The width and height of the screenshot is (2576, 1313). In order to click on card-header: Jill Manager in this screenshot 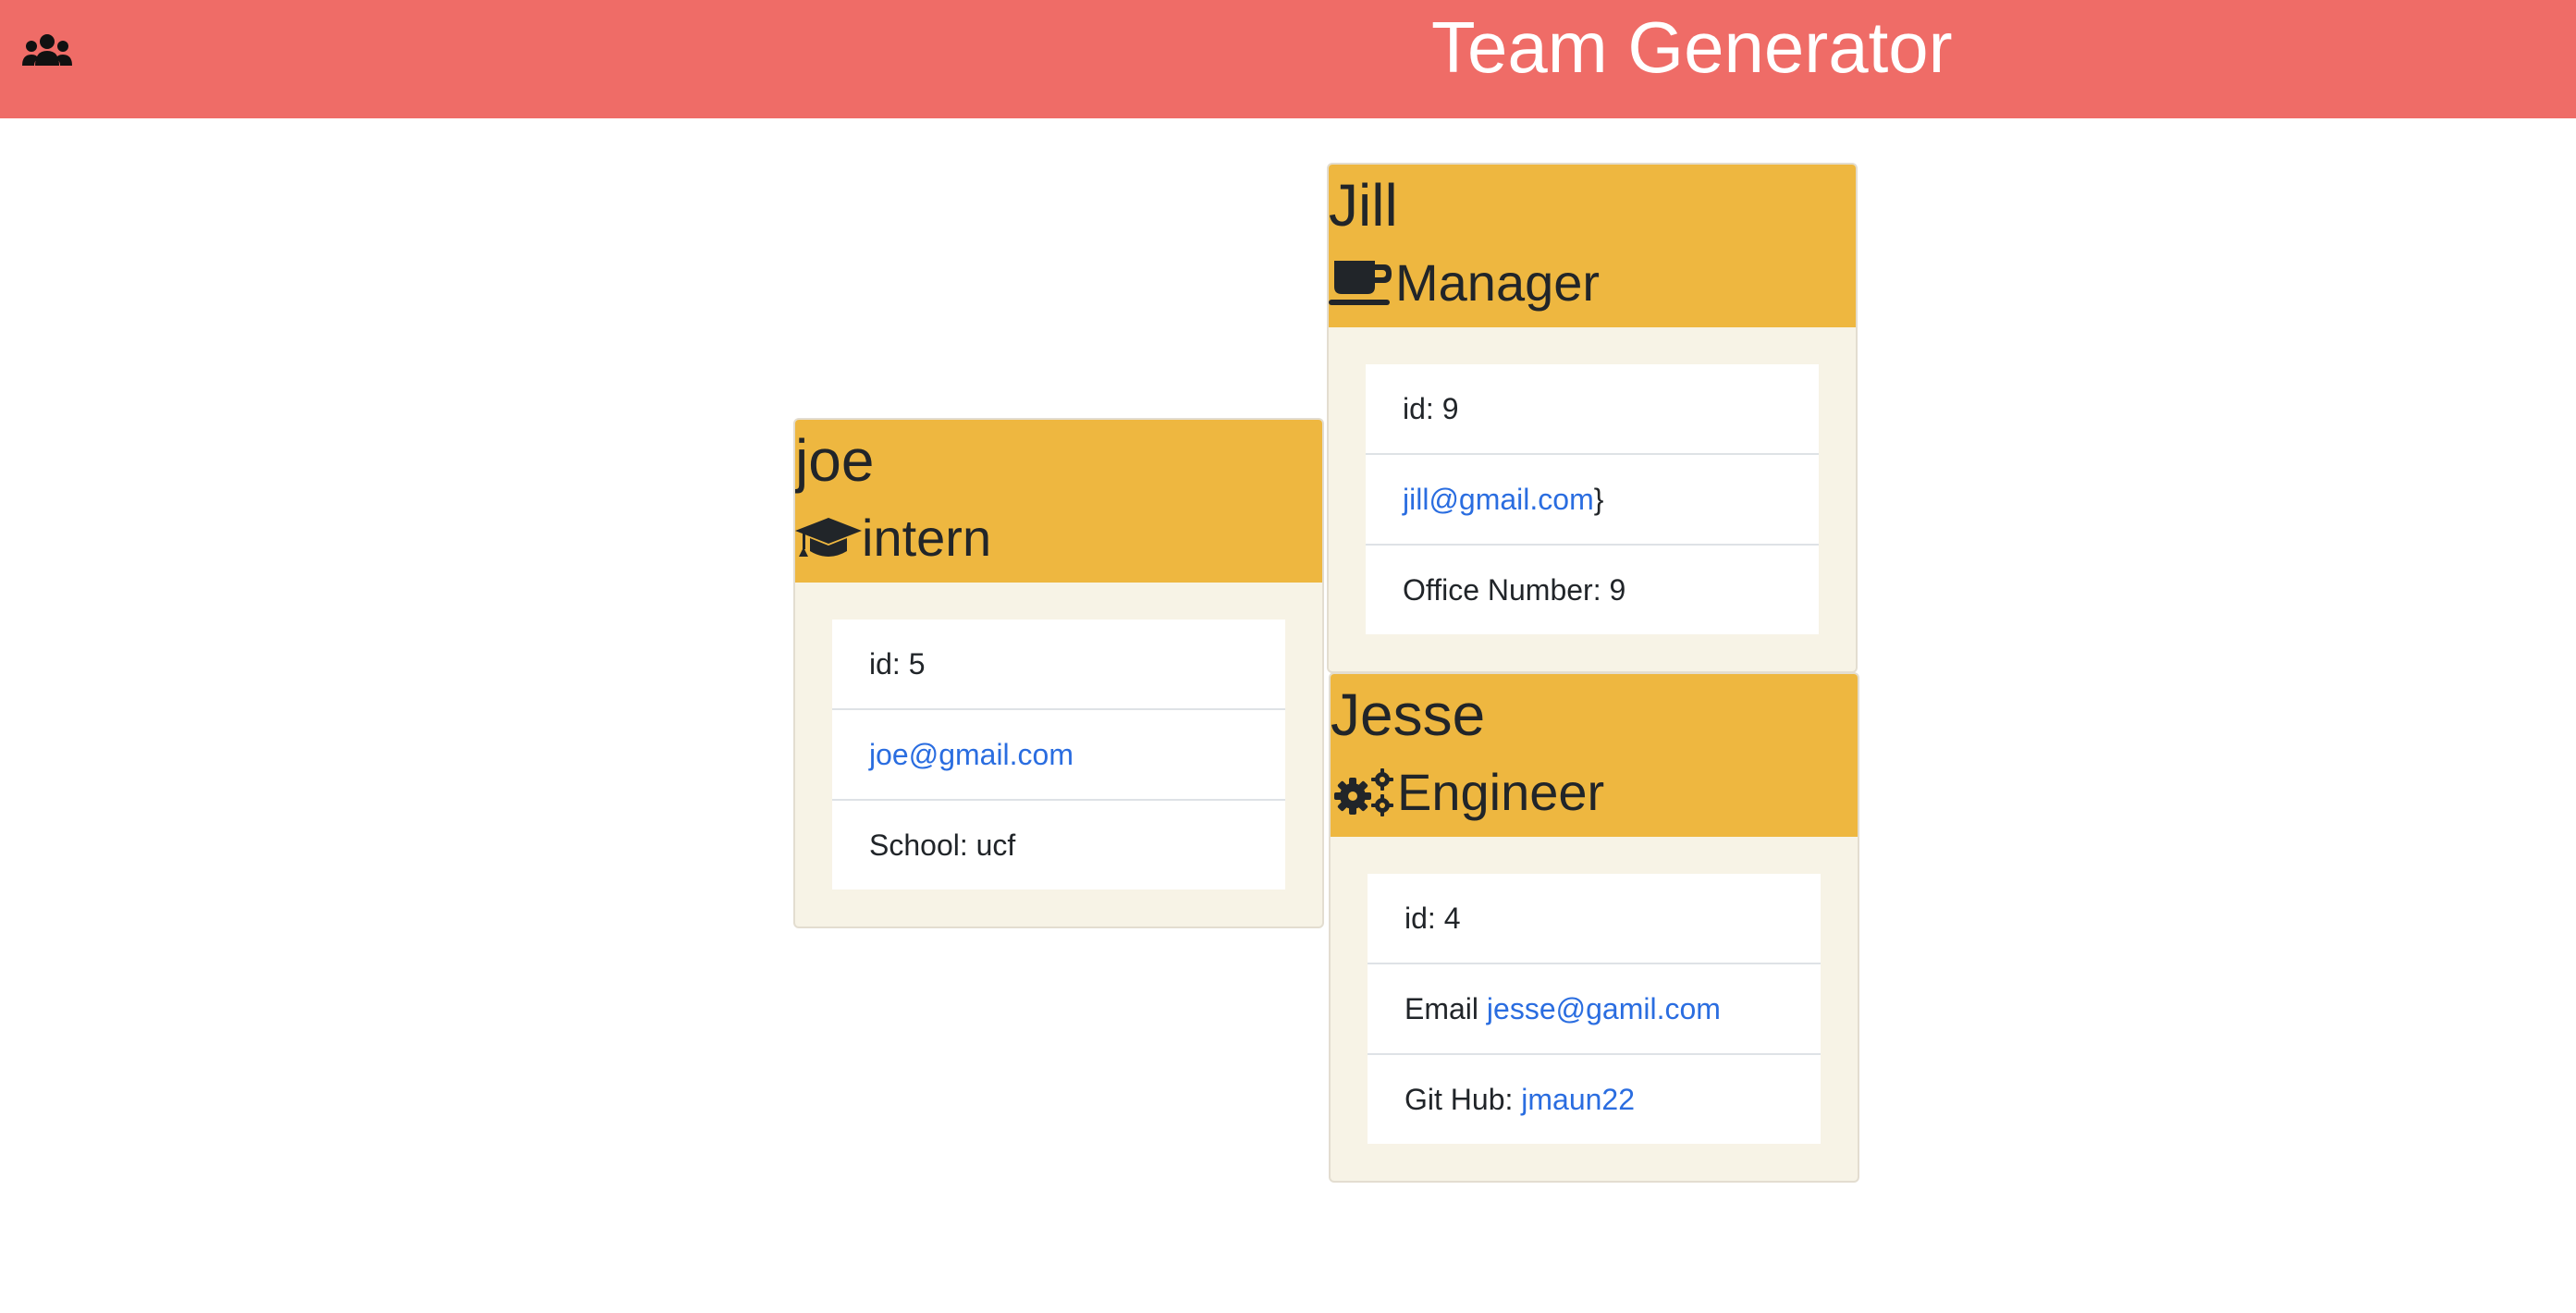, I will do `click(1592, 246)`.